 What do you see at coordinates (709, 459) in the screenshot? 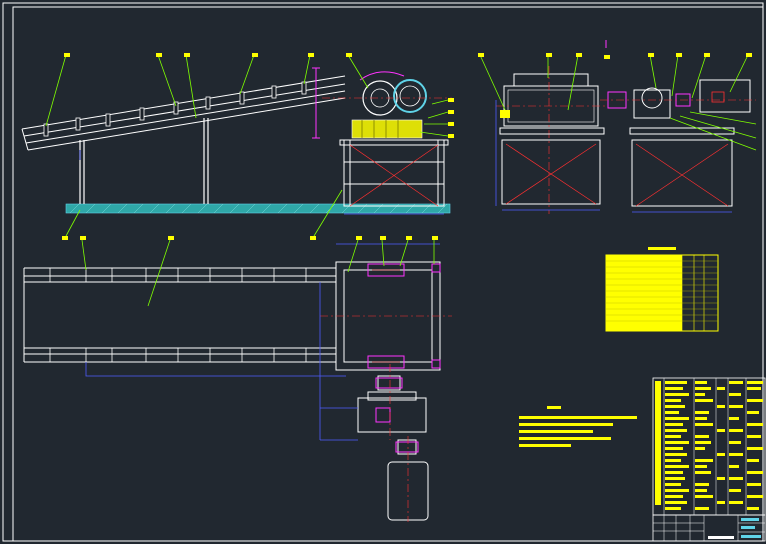
I see `bom-table` at bounding box center [709, 459].